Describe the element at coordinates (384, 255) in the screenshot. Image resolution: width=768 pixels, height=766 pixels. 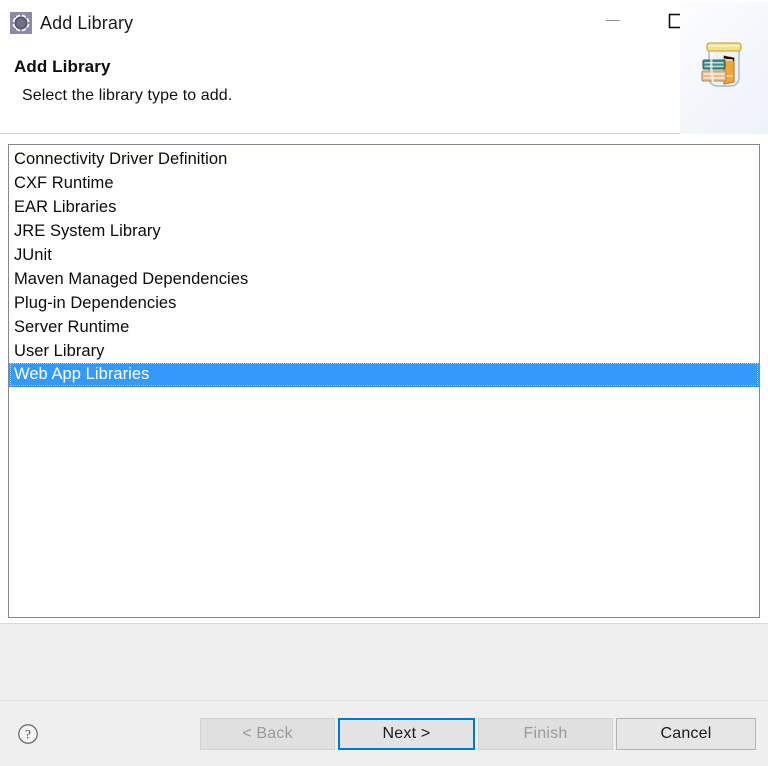
I see `list-item: JUnit` at that location.